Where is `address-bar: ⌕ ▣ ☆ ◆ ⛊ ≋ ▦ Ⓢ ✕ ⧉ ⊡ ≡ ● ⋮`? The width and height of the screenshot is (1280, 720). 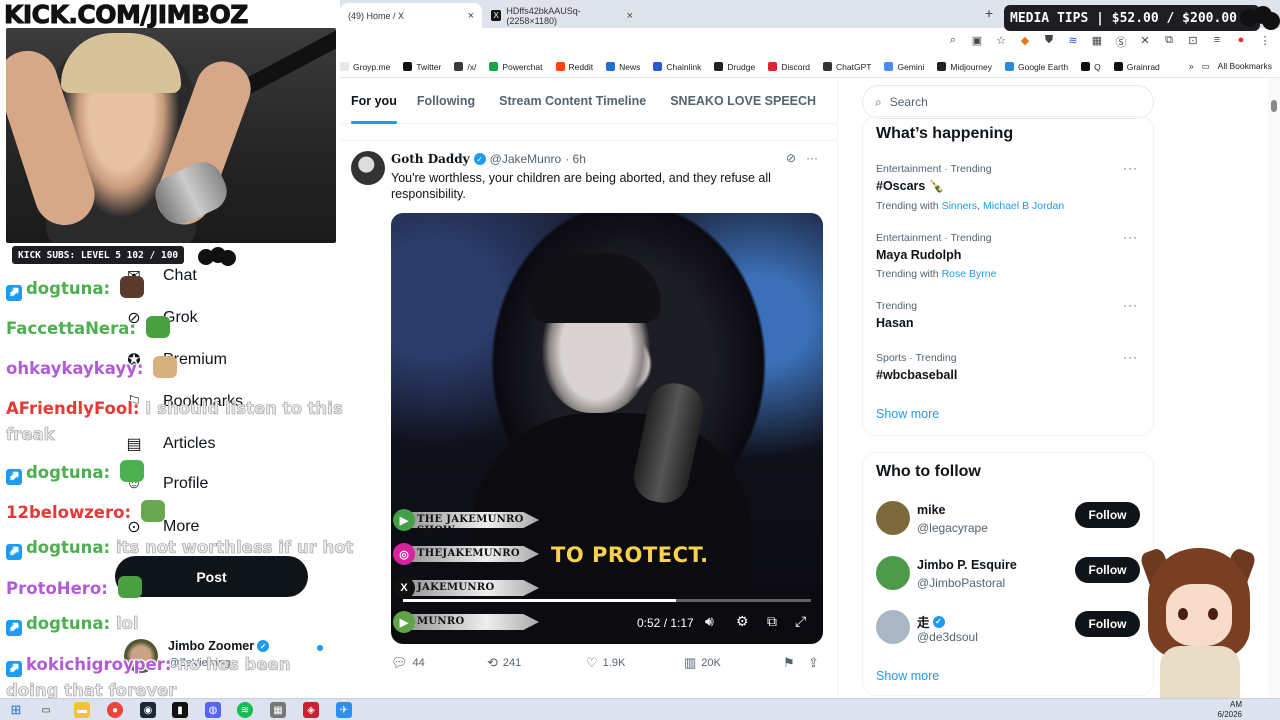
address-bar: ⌕ ▣ ☆ ◆ ⛊ ≋ ▦ Ⓢ ✕ ⧉ ⊡ ≡ ● ⋮ is located at coordinates (810, 42).